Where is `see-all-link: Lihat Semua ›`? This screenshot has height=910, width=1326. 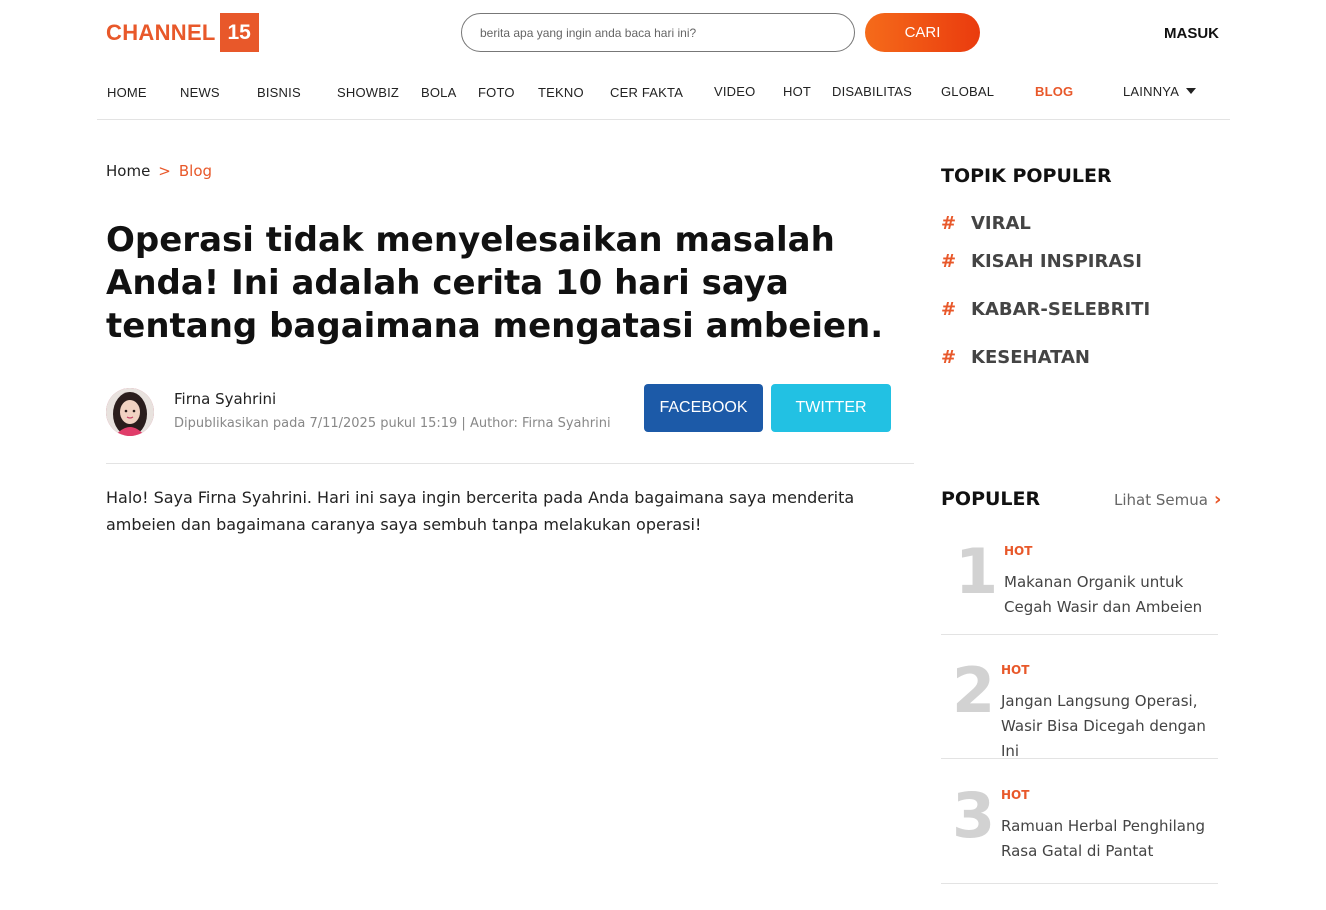
see-all-link: Lihat Semua › is located at coordinates (1167, 499).